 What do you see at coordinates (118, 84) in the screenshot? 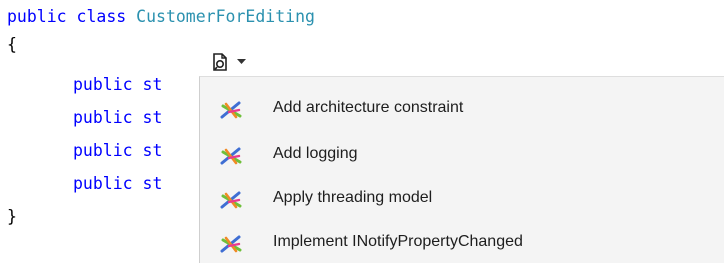
I see `code-member-line-1: public st` at bounding box center [118, 84].